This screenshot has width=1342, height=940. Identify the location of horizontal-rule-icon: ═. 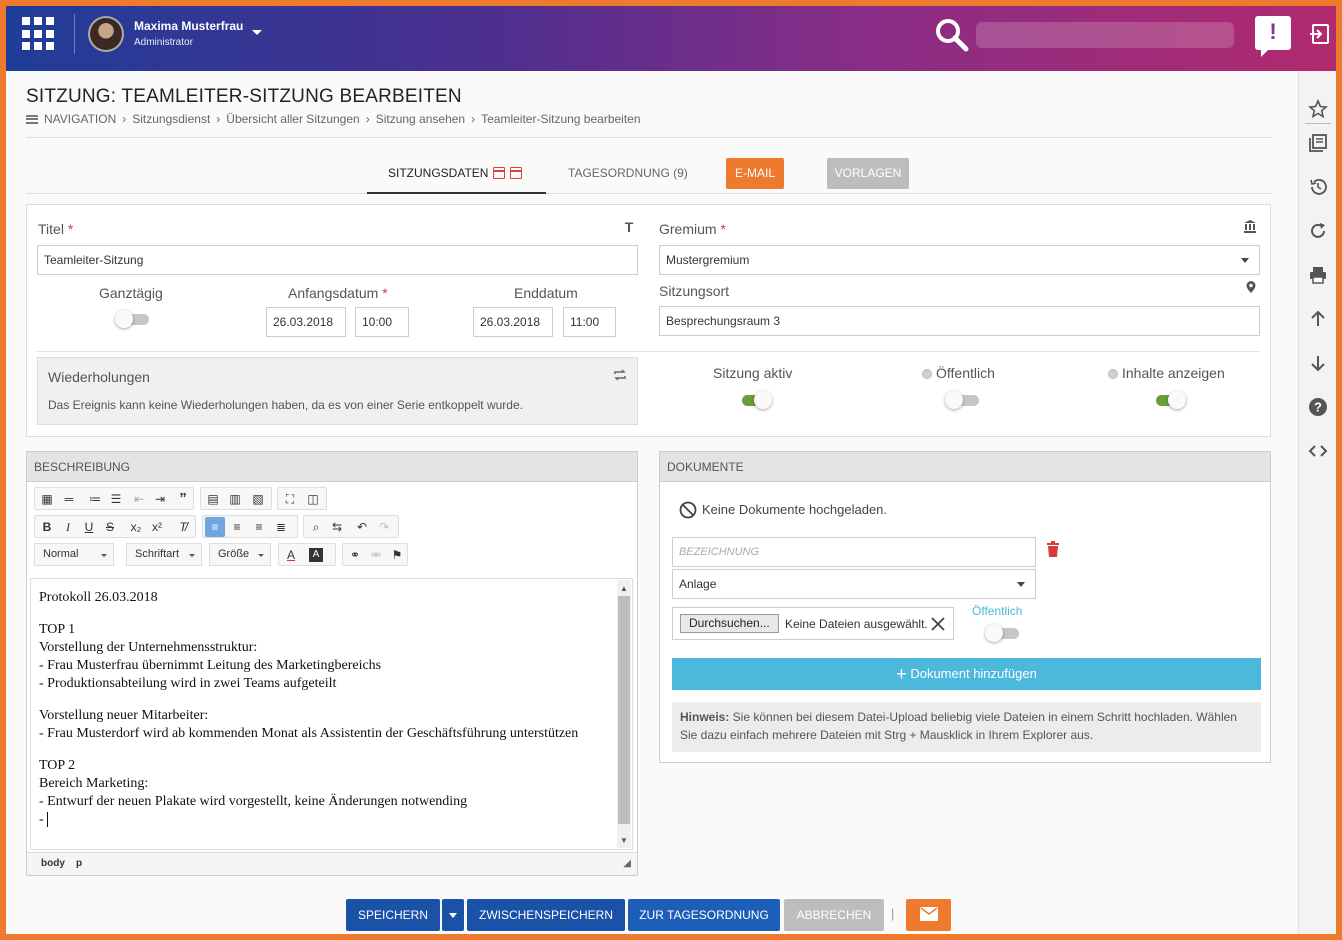
(69, 499).